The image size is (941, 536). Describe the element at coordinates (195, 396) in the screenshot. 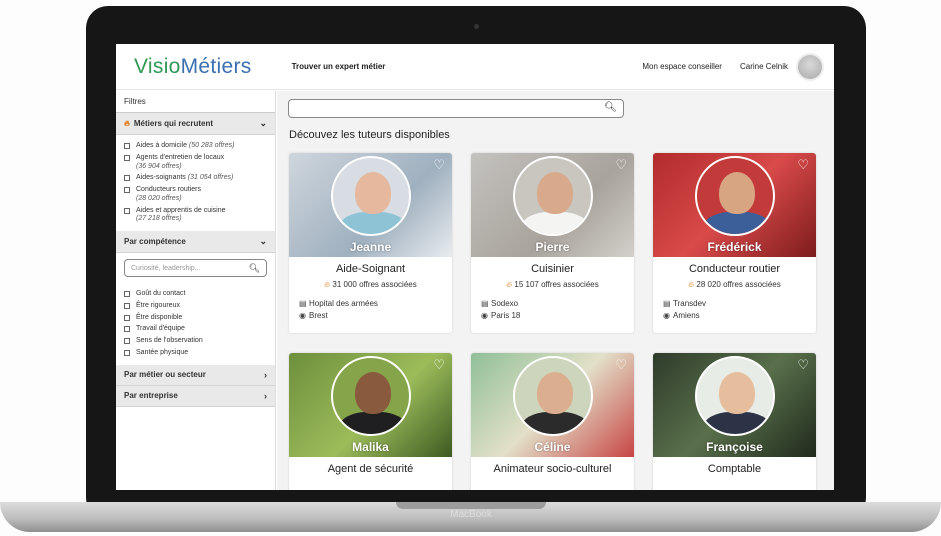

I see `section-par-entreprise: Par entreprise ›` at that location.